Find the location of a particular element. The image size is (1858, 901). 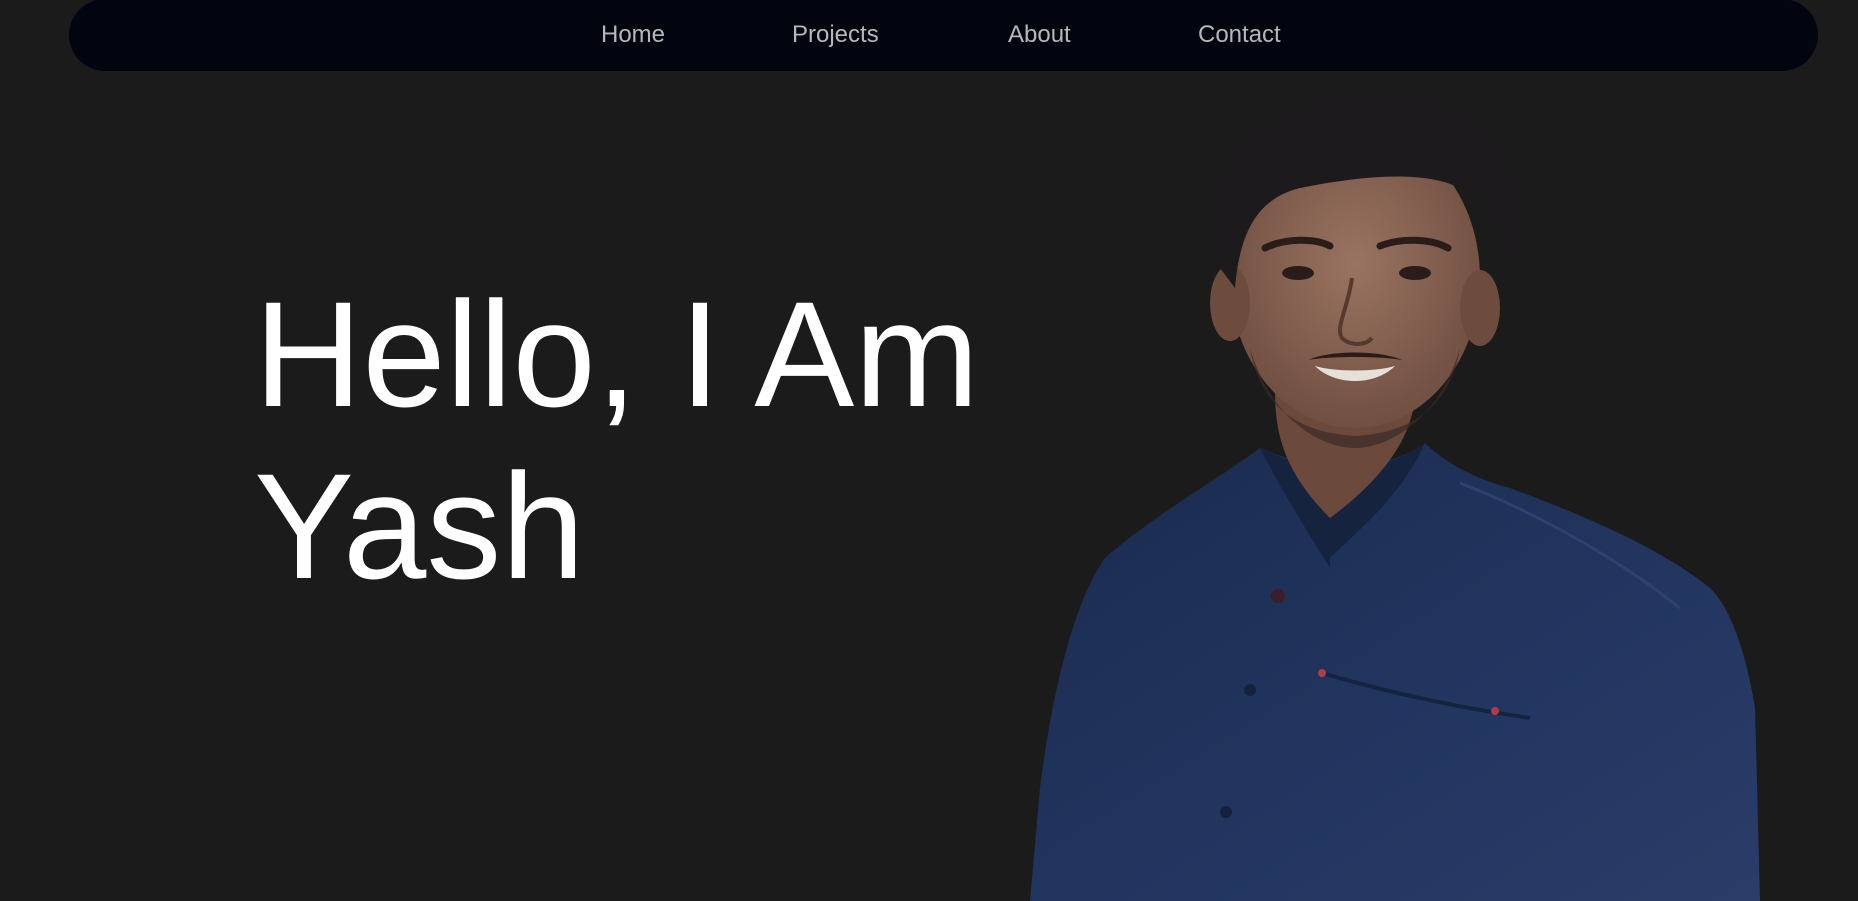

right-eye is located at coordinates (1415, 273).